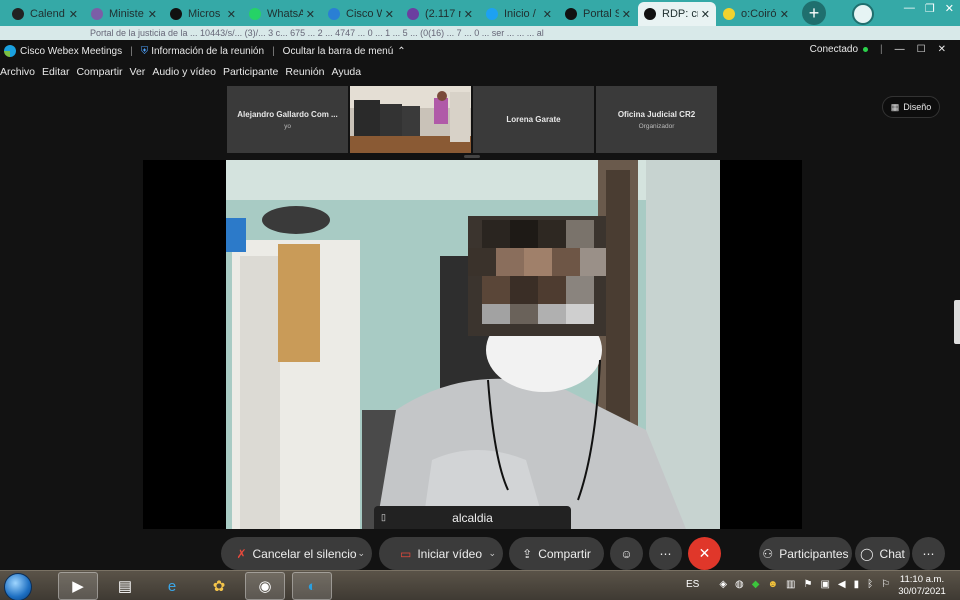 This screenshot has width=960, height=600. Describe the element at coordinates (47, 14) in the screenshot. I see `tab-title: Calend` at that location.